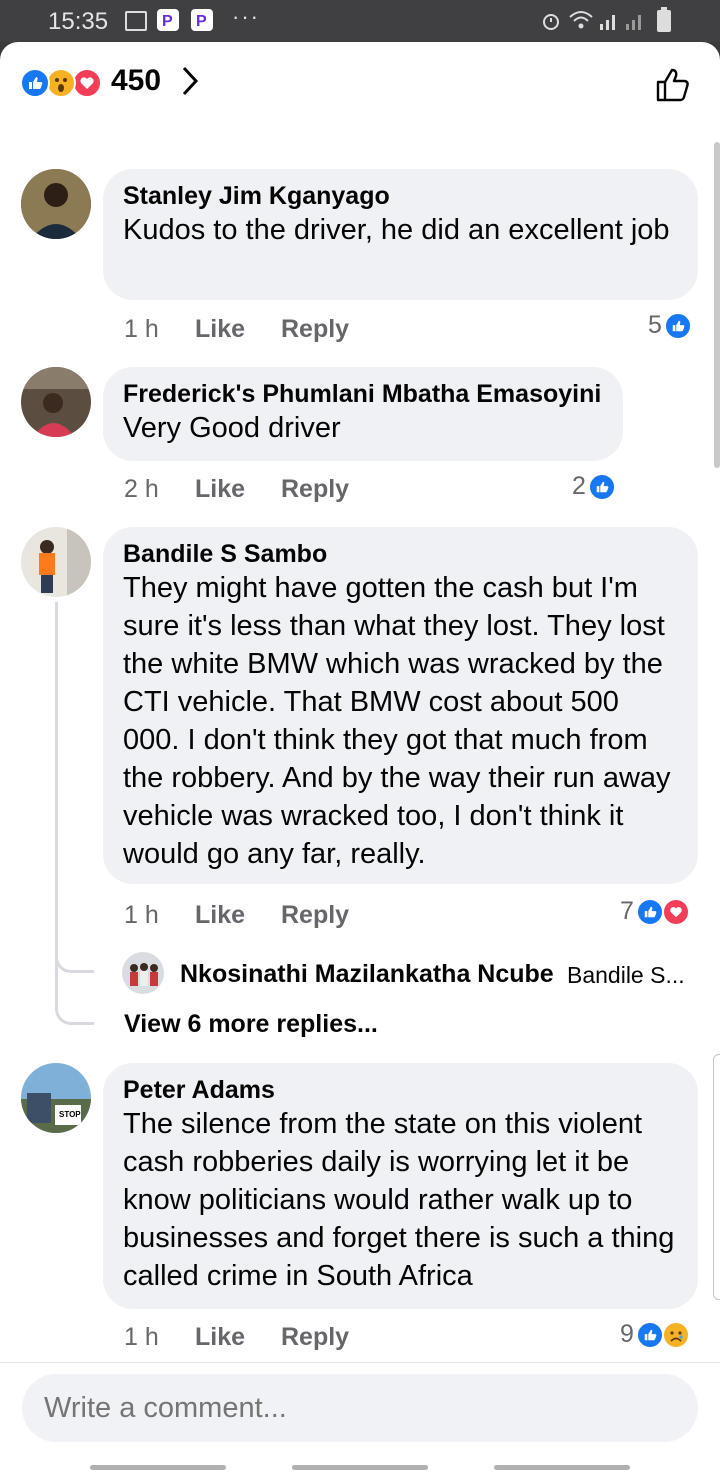 The image size is (720, 1480). Describe the element at coordinates (141, 489) in the screenshot. I see `comment-time: 2 h` at that location.